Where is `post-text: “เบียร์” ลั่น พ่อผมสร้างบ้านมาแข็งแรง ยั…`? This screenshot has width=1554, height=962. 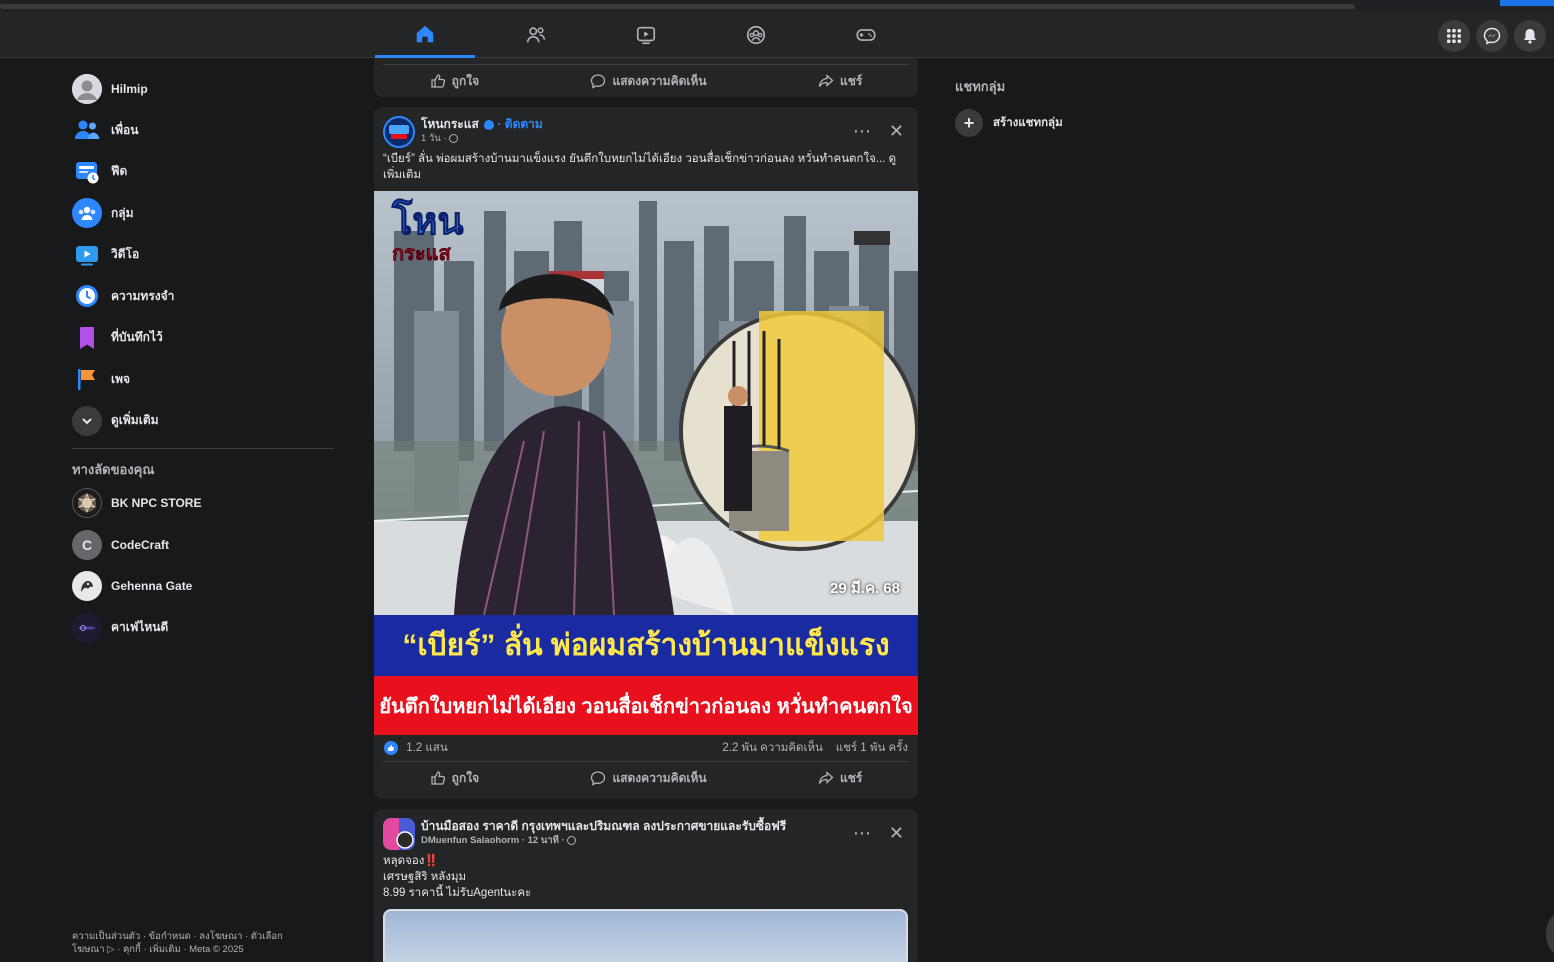 post-text: “เบียร์” ลั่น พ่อผมสร้างบ้านมาแข็งแรง ยั… is located at coordinates (640, 167).